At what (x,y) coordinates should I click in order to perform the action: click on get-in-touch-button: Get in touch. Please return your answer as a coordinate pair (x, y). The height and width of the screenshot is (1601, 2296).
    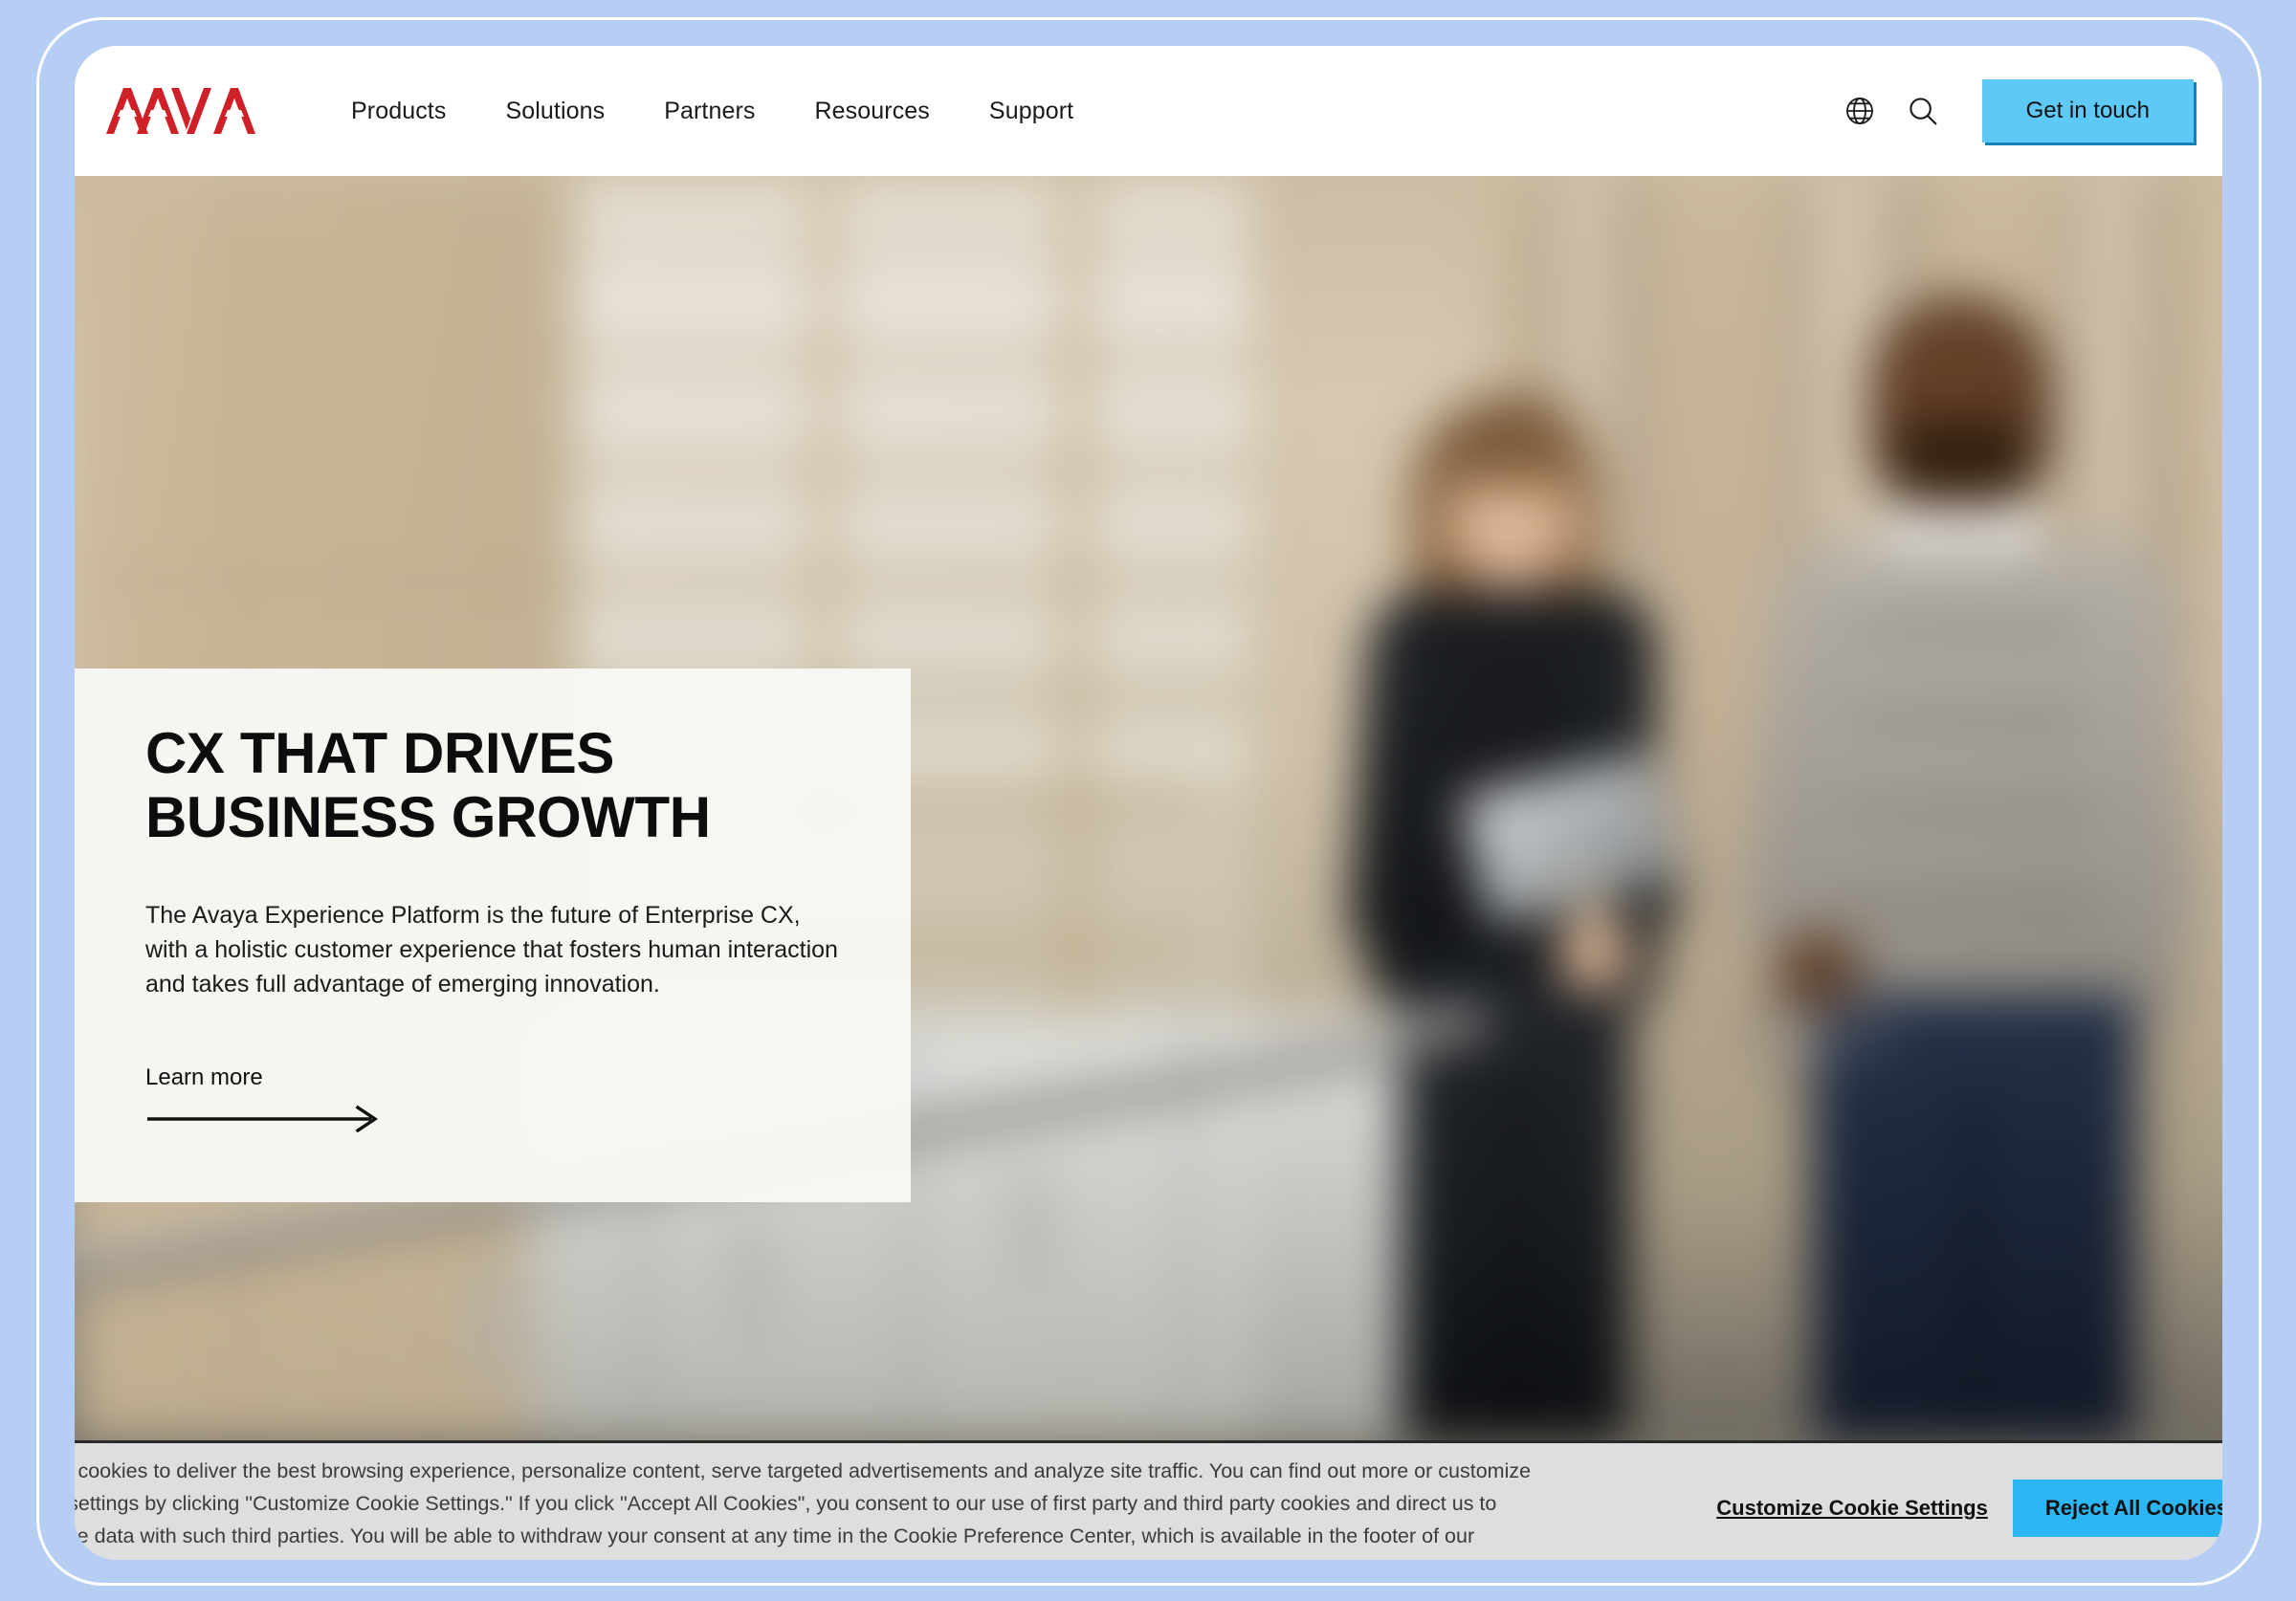
    Looking at the image, I should click on (2087, 111).